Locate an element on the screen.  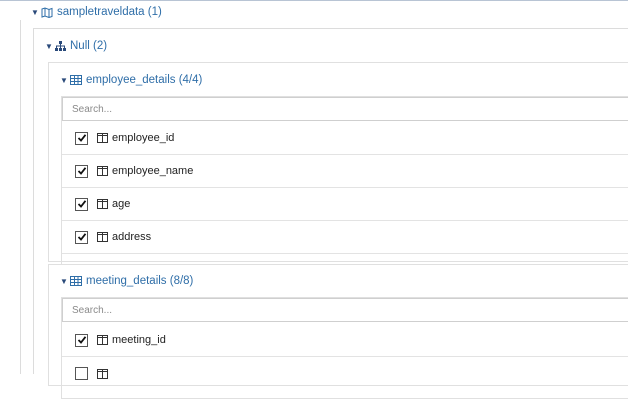
database-label: sampletraveldata (1) is located at coordinates (109, 12).